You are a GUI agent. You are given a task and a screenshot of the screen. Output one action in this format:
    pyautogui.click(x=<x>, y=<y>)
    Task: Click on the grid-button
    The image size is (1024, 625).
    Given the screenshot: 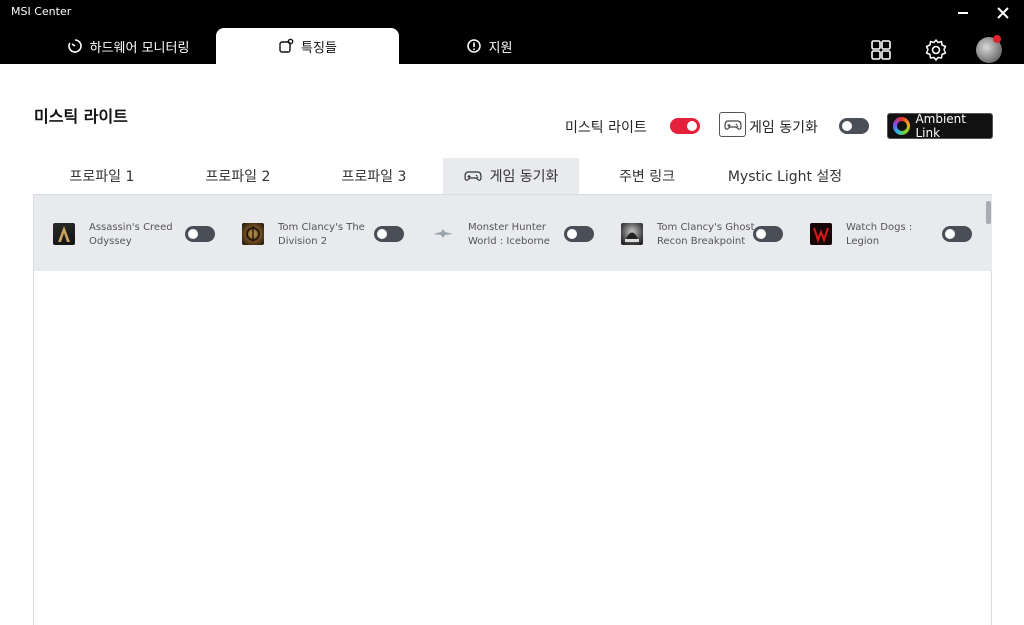 What is the action you would take?
    pyautogui.click(x=881, y=50)
    